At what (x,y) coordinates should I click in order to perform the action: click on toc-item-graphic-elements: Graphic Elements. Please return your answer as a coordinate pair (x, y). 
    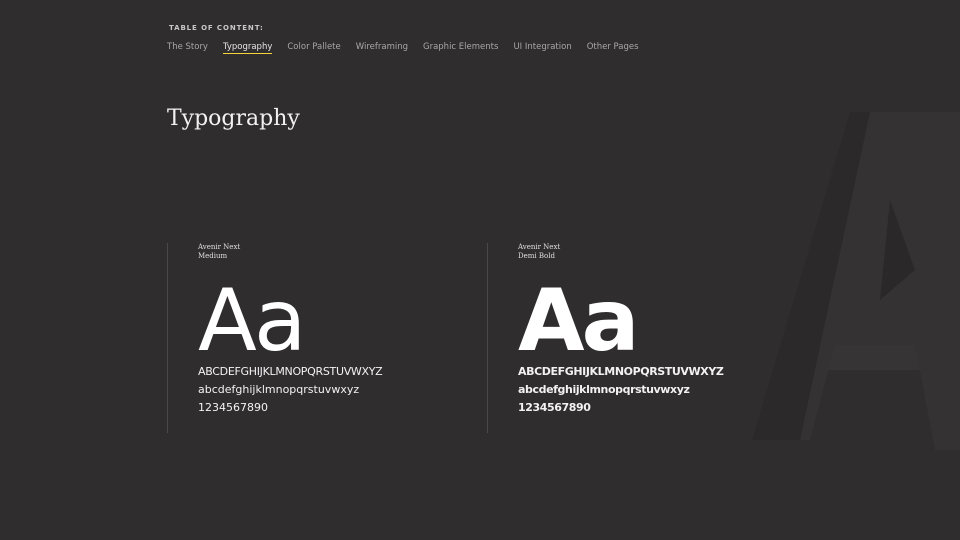
    Looking at the image, I should click on (460, 48).